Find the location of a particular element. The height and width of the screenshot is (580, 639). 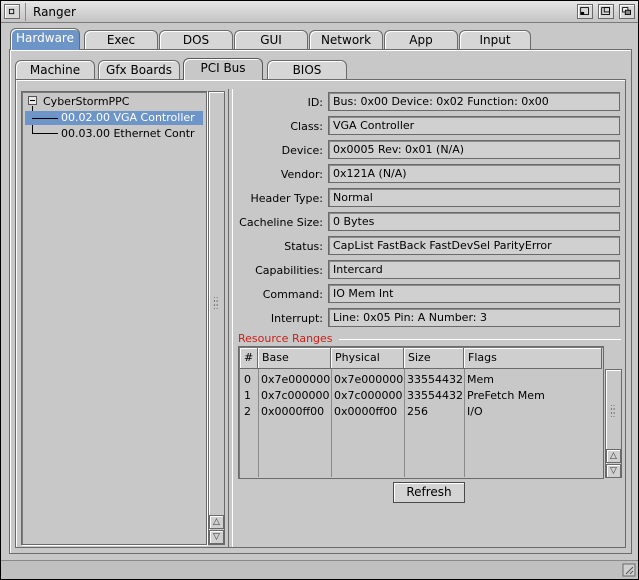

tab-dos: DOS is located at coordinates (196, 40).